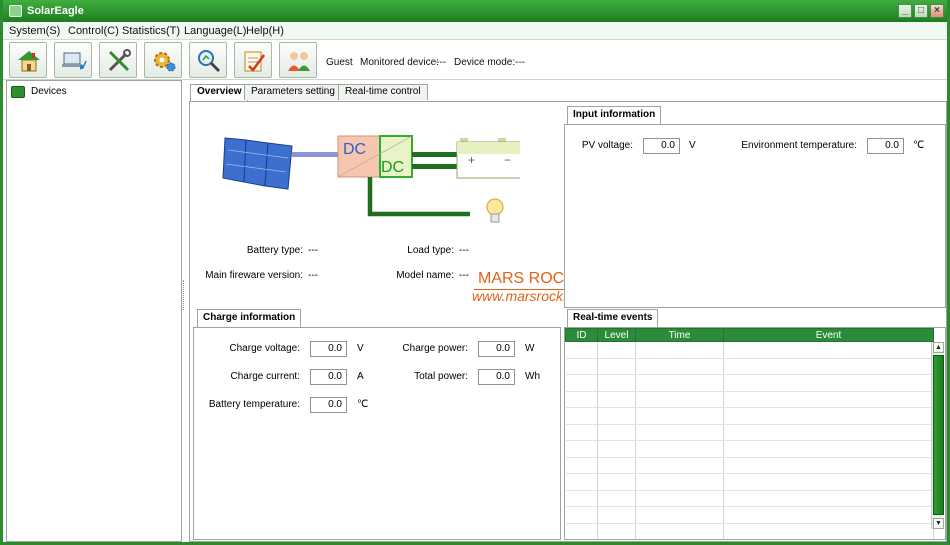 This screenshot has height=545, width=950. What do you see at coordinates (293, 92) in the screenshot?
I see `tab-parameters-setting: Parameters setting` at bounding box center [293, 92].